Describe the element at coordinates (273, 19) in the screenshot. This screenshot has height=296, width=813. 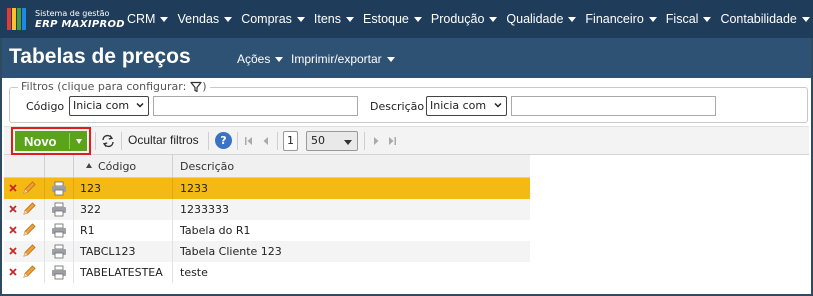
I see `menu-item-compras: Compras` at that location.